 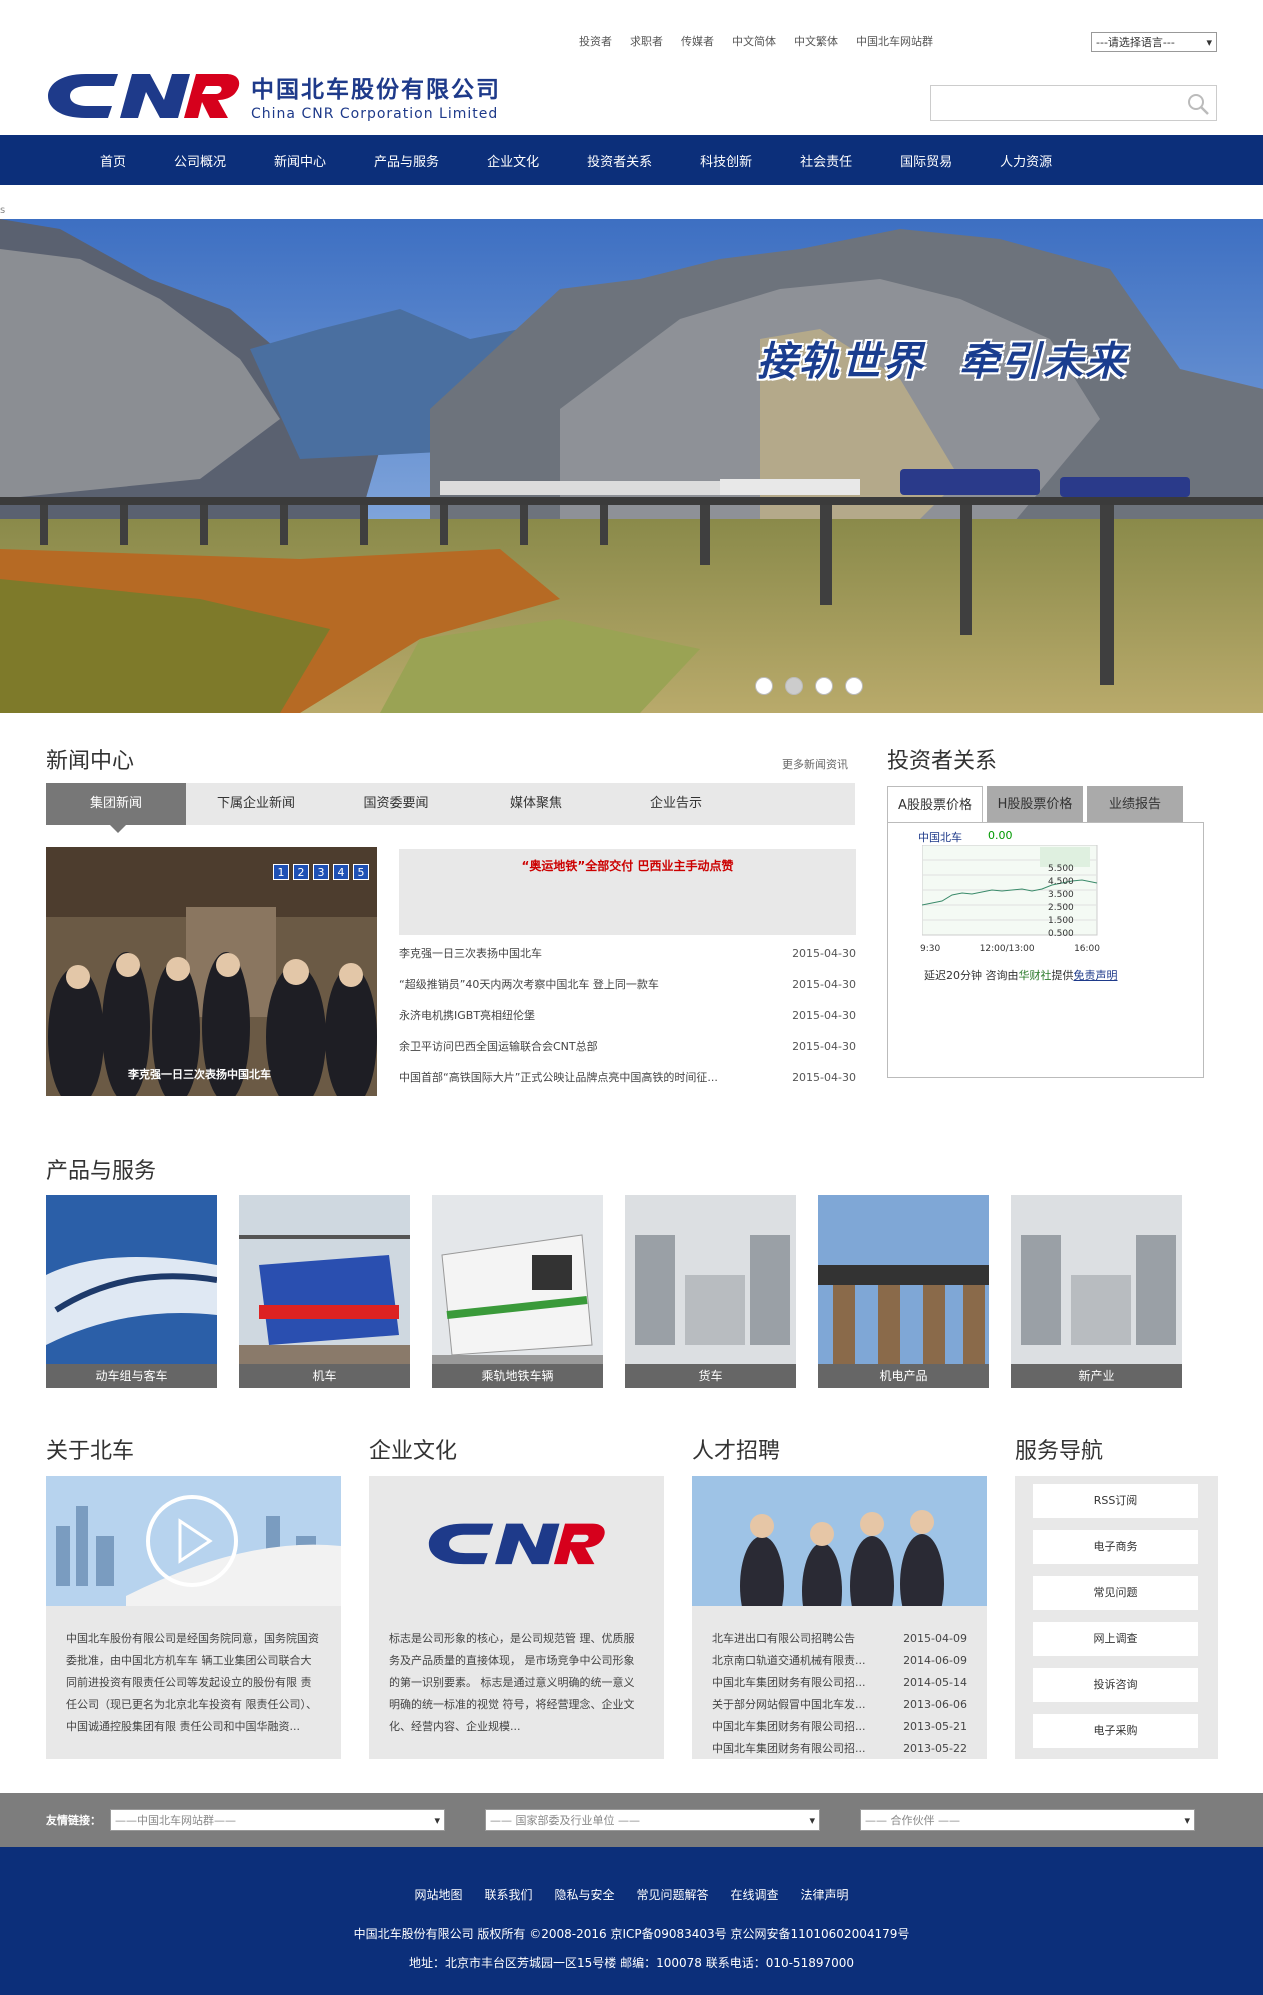 What do you see at coordinates (839, 1727) in the screenshot?
I see `job-item: 中国北车集团财务有限公司招... 2013-05-21` at bounding box center [839, 1727].